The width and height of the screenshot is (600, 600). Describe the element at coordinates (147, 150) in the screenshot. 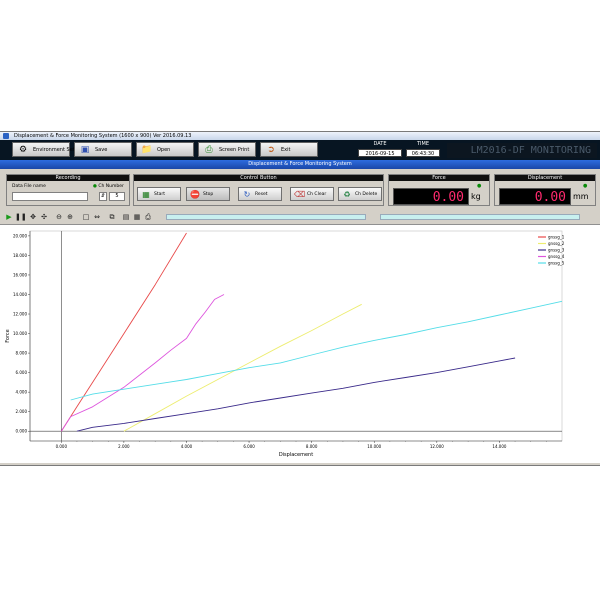

I see `folder-icon: 📁` at that location.